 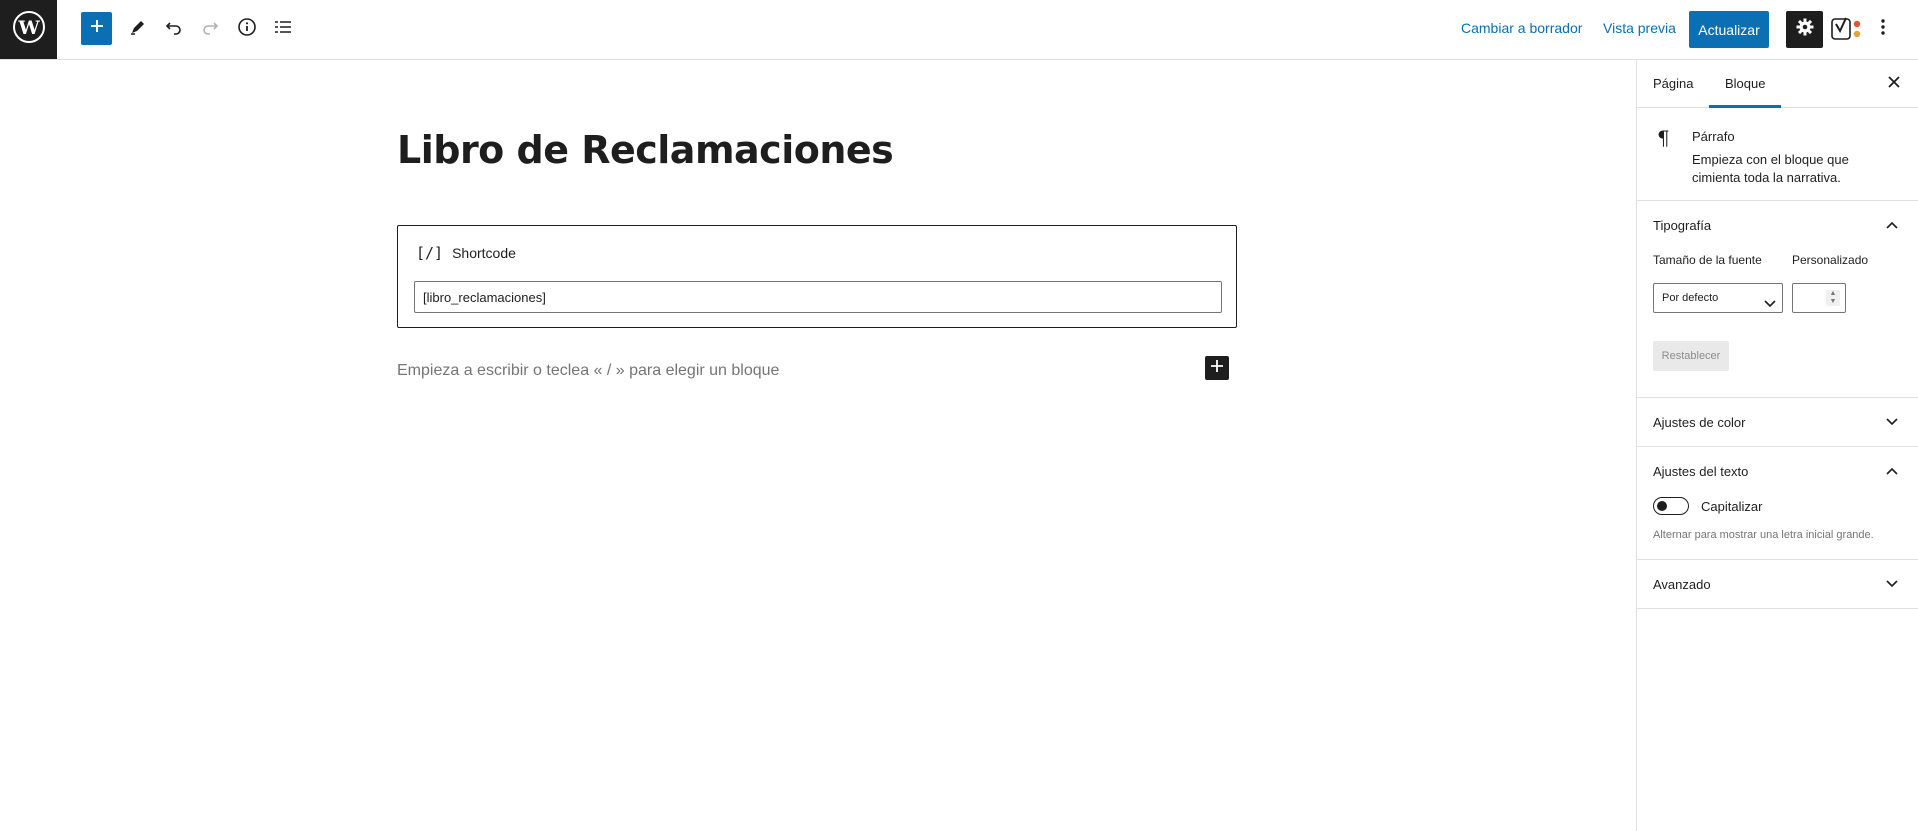 What do you see at coordinates (1707, 260) in the screenshot?
I see `font-size-label: Tamaño de la fuente` at bounding box center [1707, 260].